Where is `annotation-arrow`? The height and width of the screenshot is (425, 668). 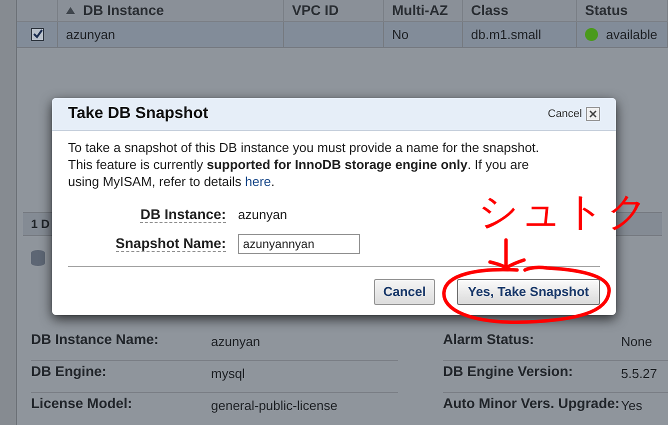
annotation-arrow is located at coordinates (506, 254).